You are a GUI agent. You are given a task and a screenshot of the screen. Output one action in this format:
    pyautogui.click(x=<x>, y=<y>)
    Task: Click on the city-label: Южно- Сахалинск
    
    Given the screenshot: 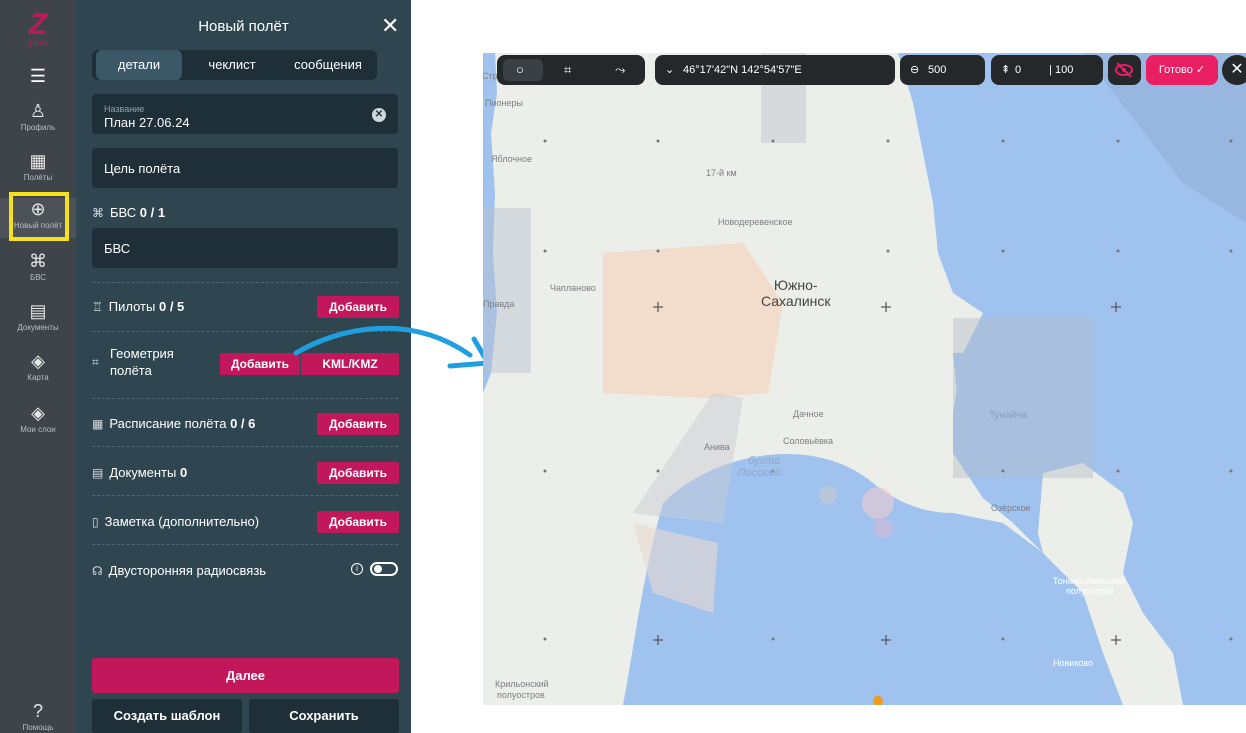 What is the action you would take?
    pyautogui.click(x=796, y=293)
    